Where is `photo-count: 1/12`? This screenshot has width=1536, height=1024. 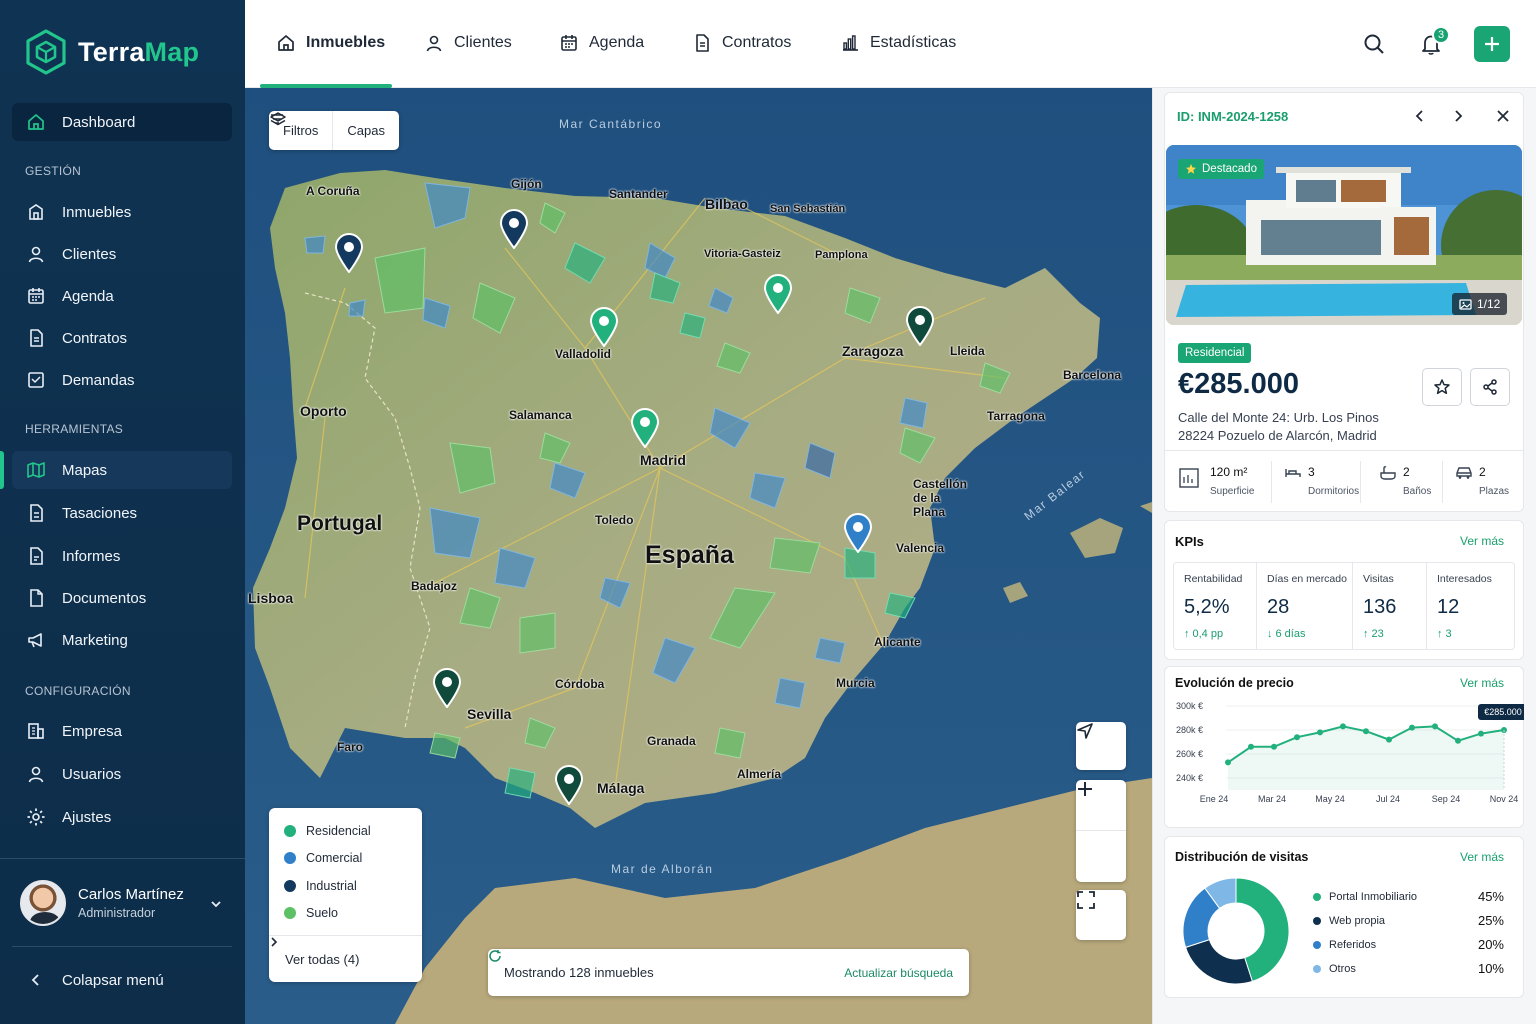
photo-count: 1/12 is located at coordinates (1480, 304).